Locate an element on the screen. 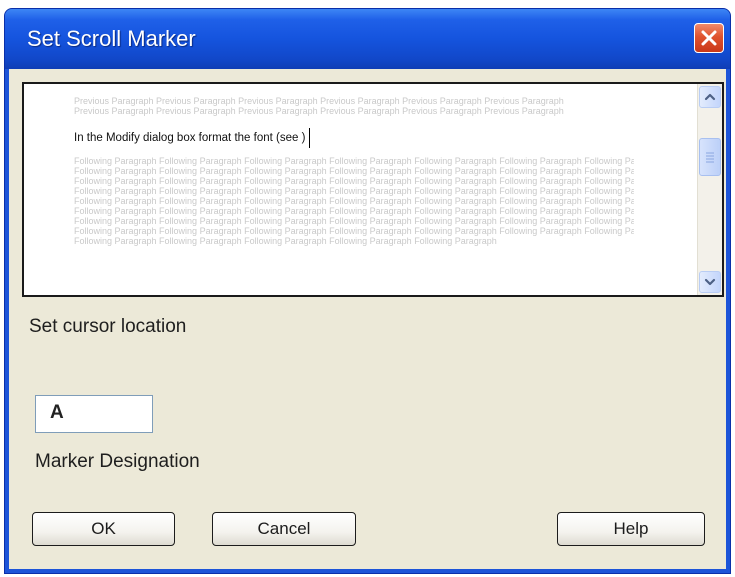  scroll-thumb is located at coordinates (710, 157).